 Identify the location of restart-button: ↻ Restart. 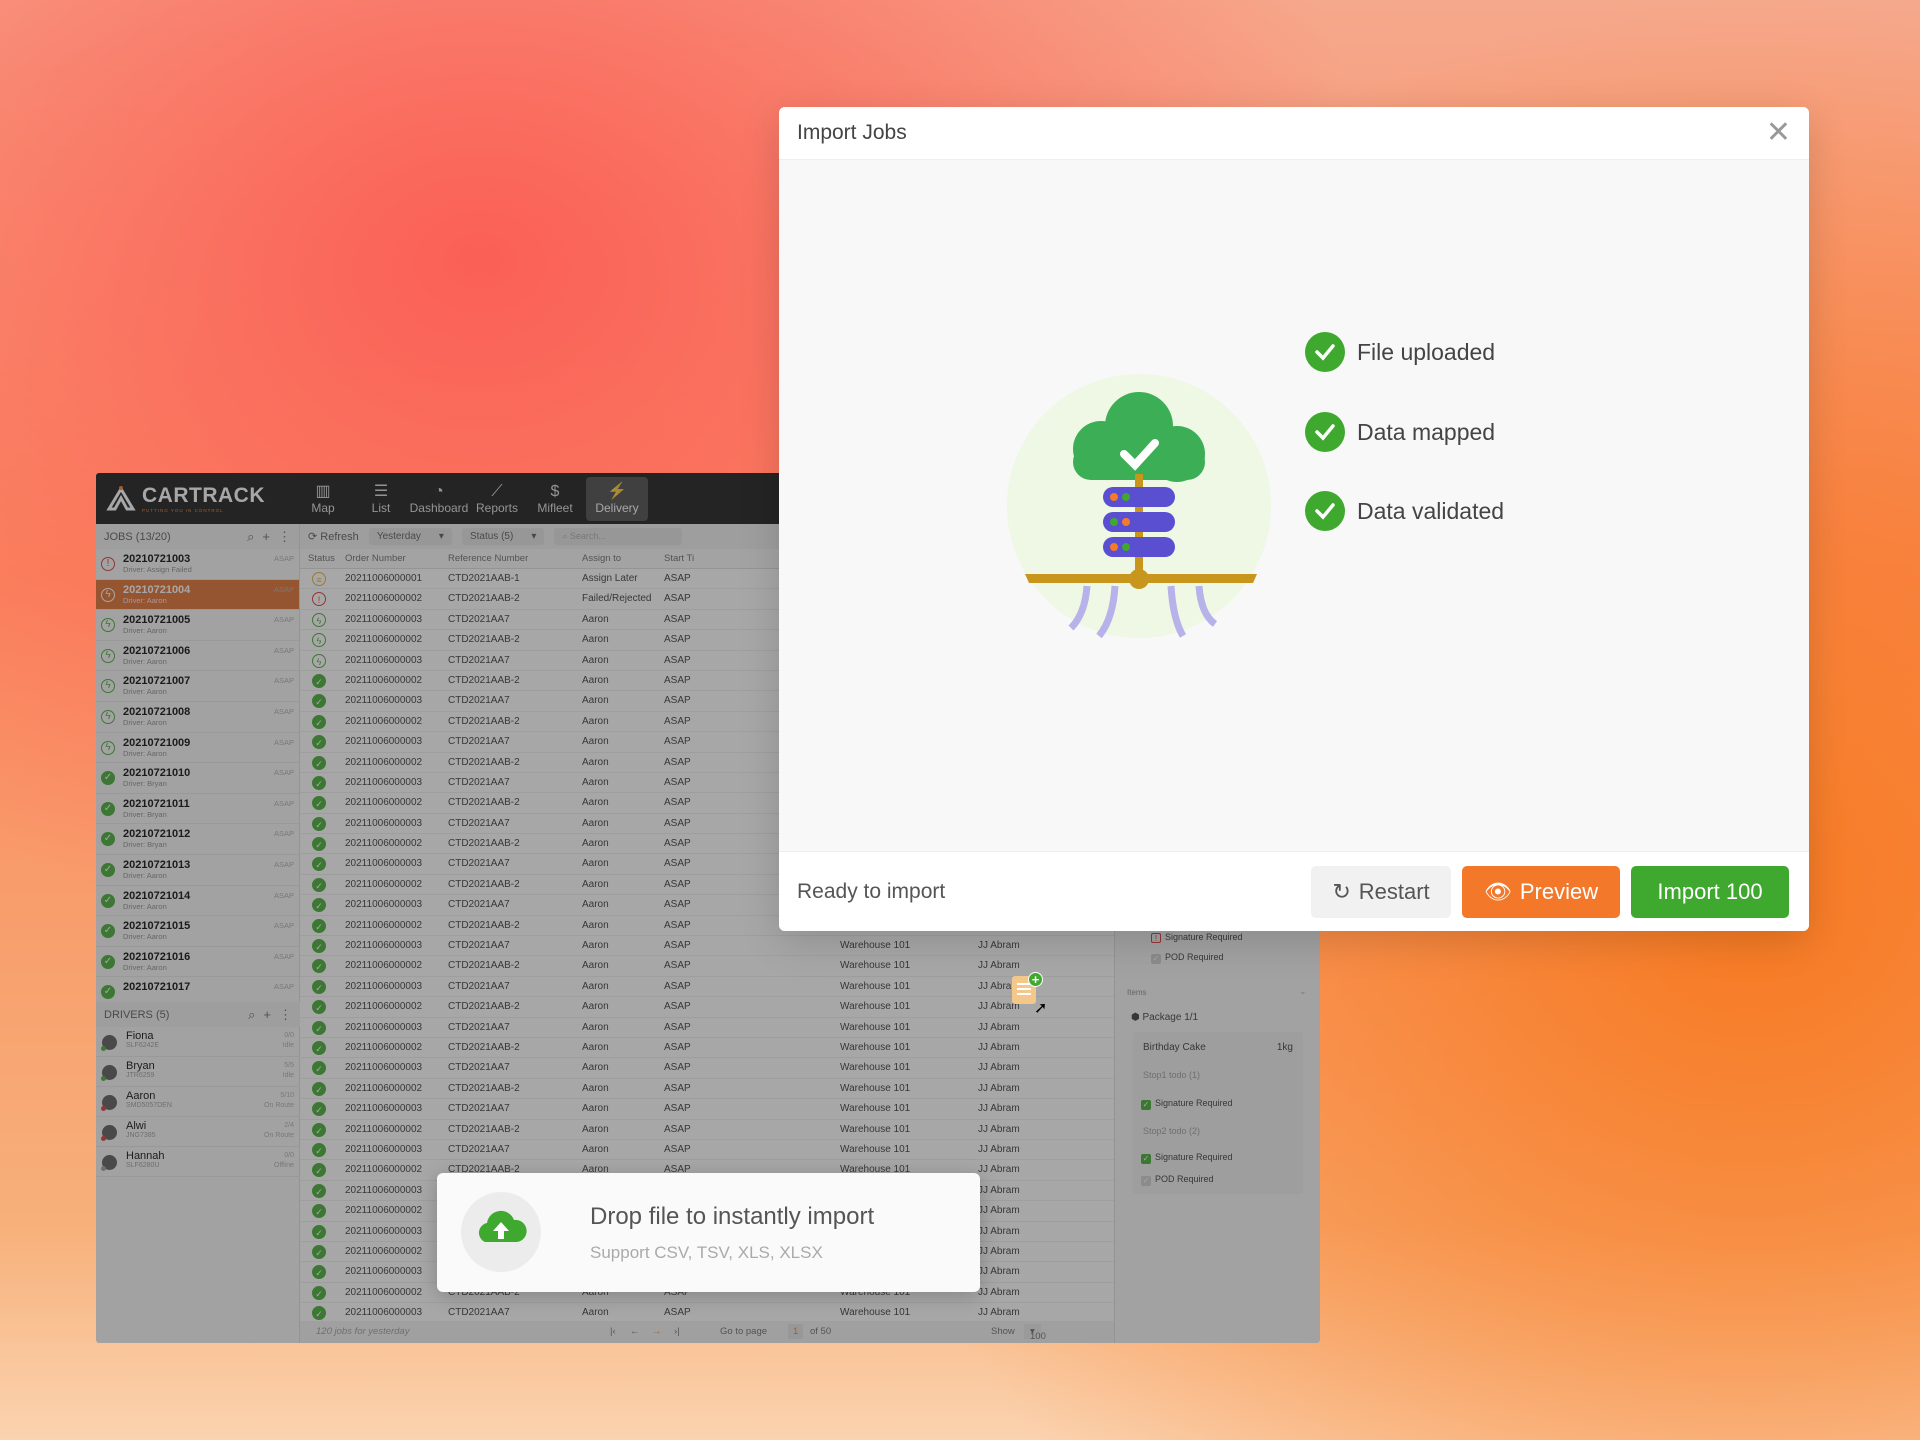
(1381, 892).